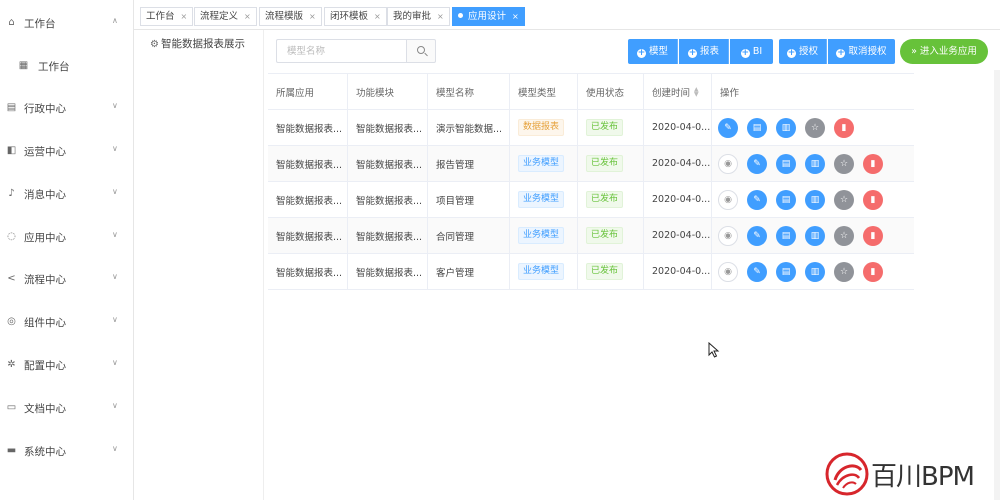 The image size is (1000, 500). I want to click on nav-admin-center: ▤ 行政中心 ∨, so click(67, 108).